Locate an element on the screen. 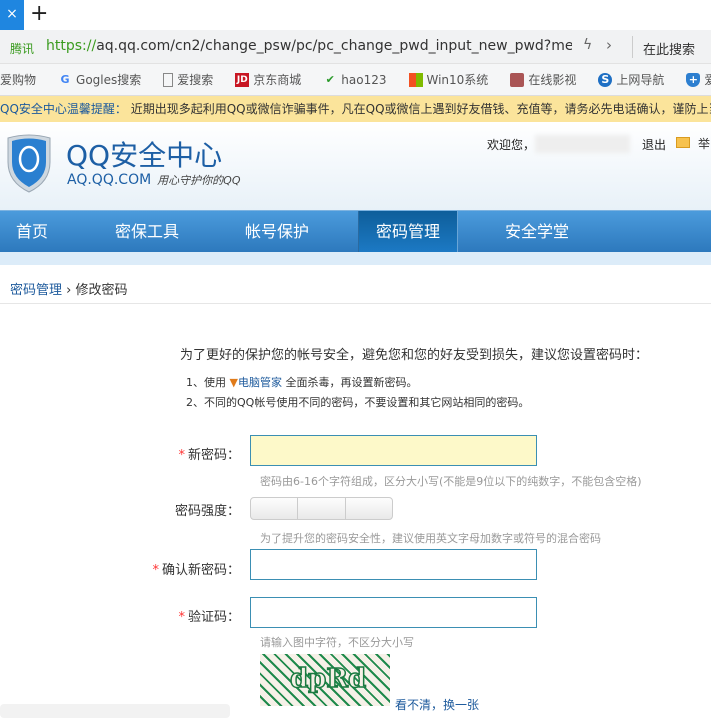 This screenshot has height=718, width=711. breadcrumb-sep: › is located at coordinates (69, 290).